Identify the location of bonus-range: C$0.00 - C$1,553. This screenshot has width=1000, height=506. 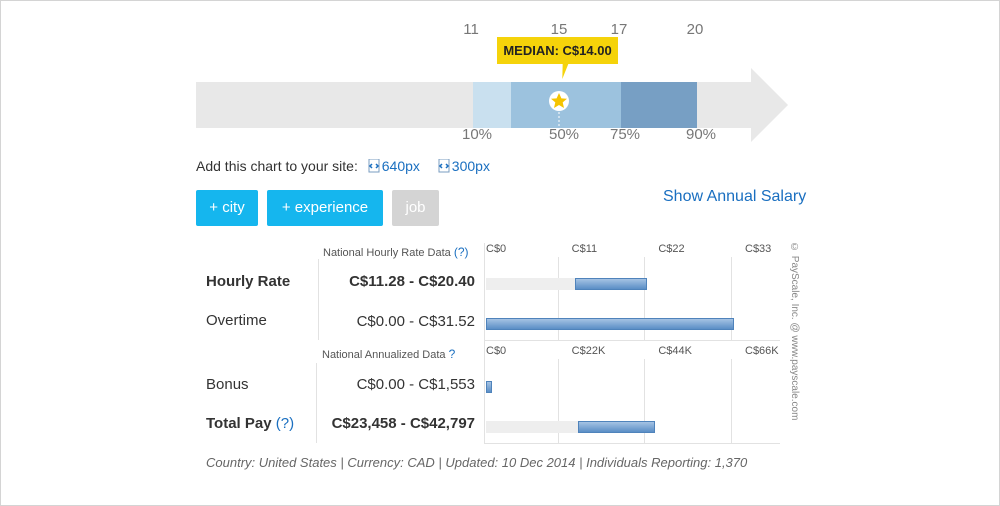
(415, 384).